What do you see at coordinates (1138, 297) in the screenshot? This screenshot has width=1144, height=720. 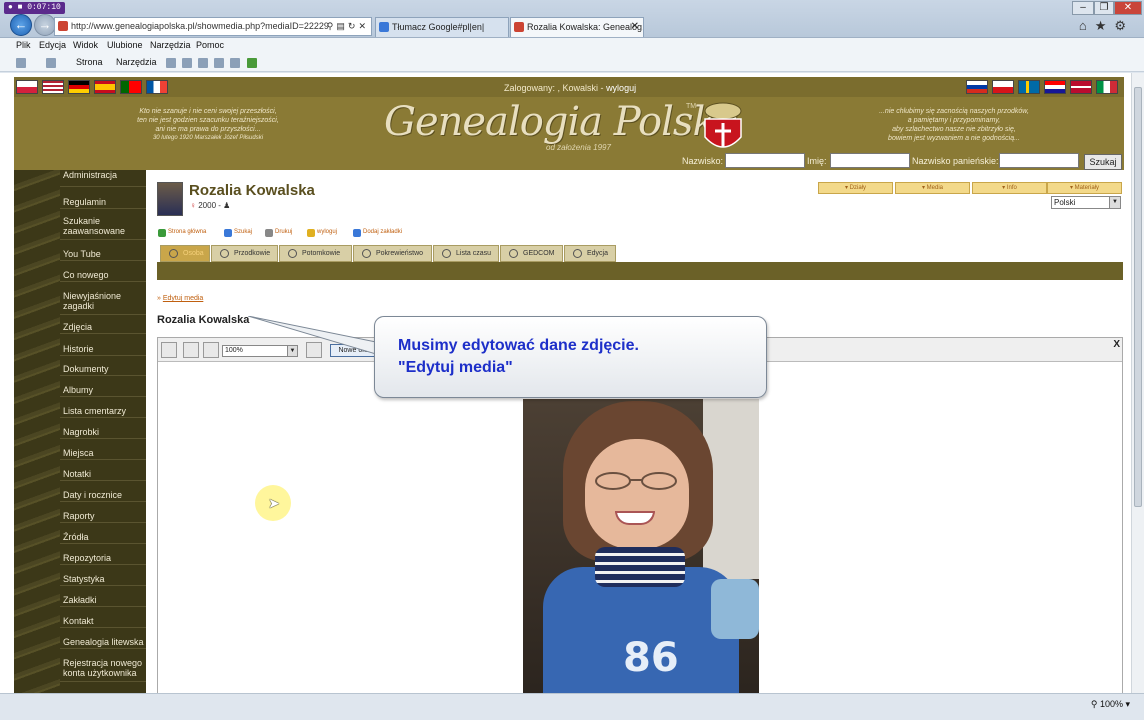 I see `scrollbar-thumb` at bounding box center [1138, 297].